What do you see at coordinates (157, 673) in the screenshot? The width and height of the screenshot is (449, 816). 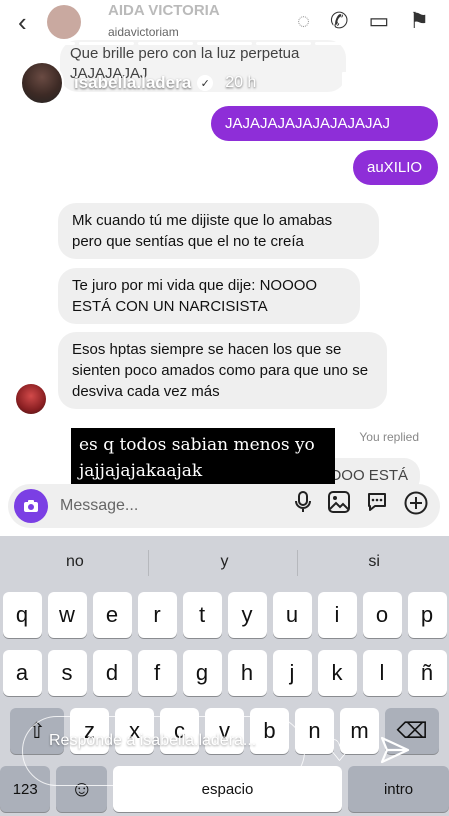 I see `key-f: f` at bounding box center [157, 673].